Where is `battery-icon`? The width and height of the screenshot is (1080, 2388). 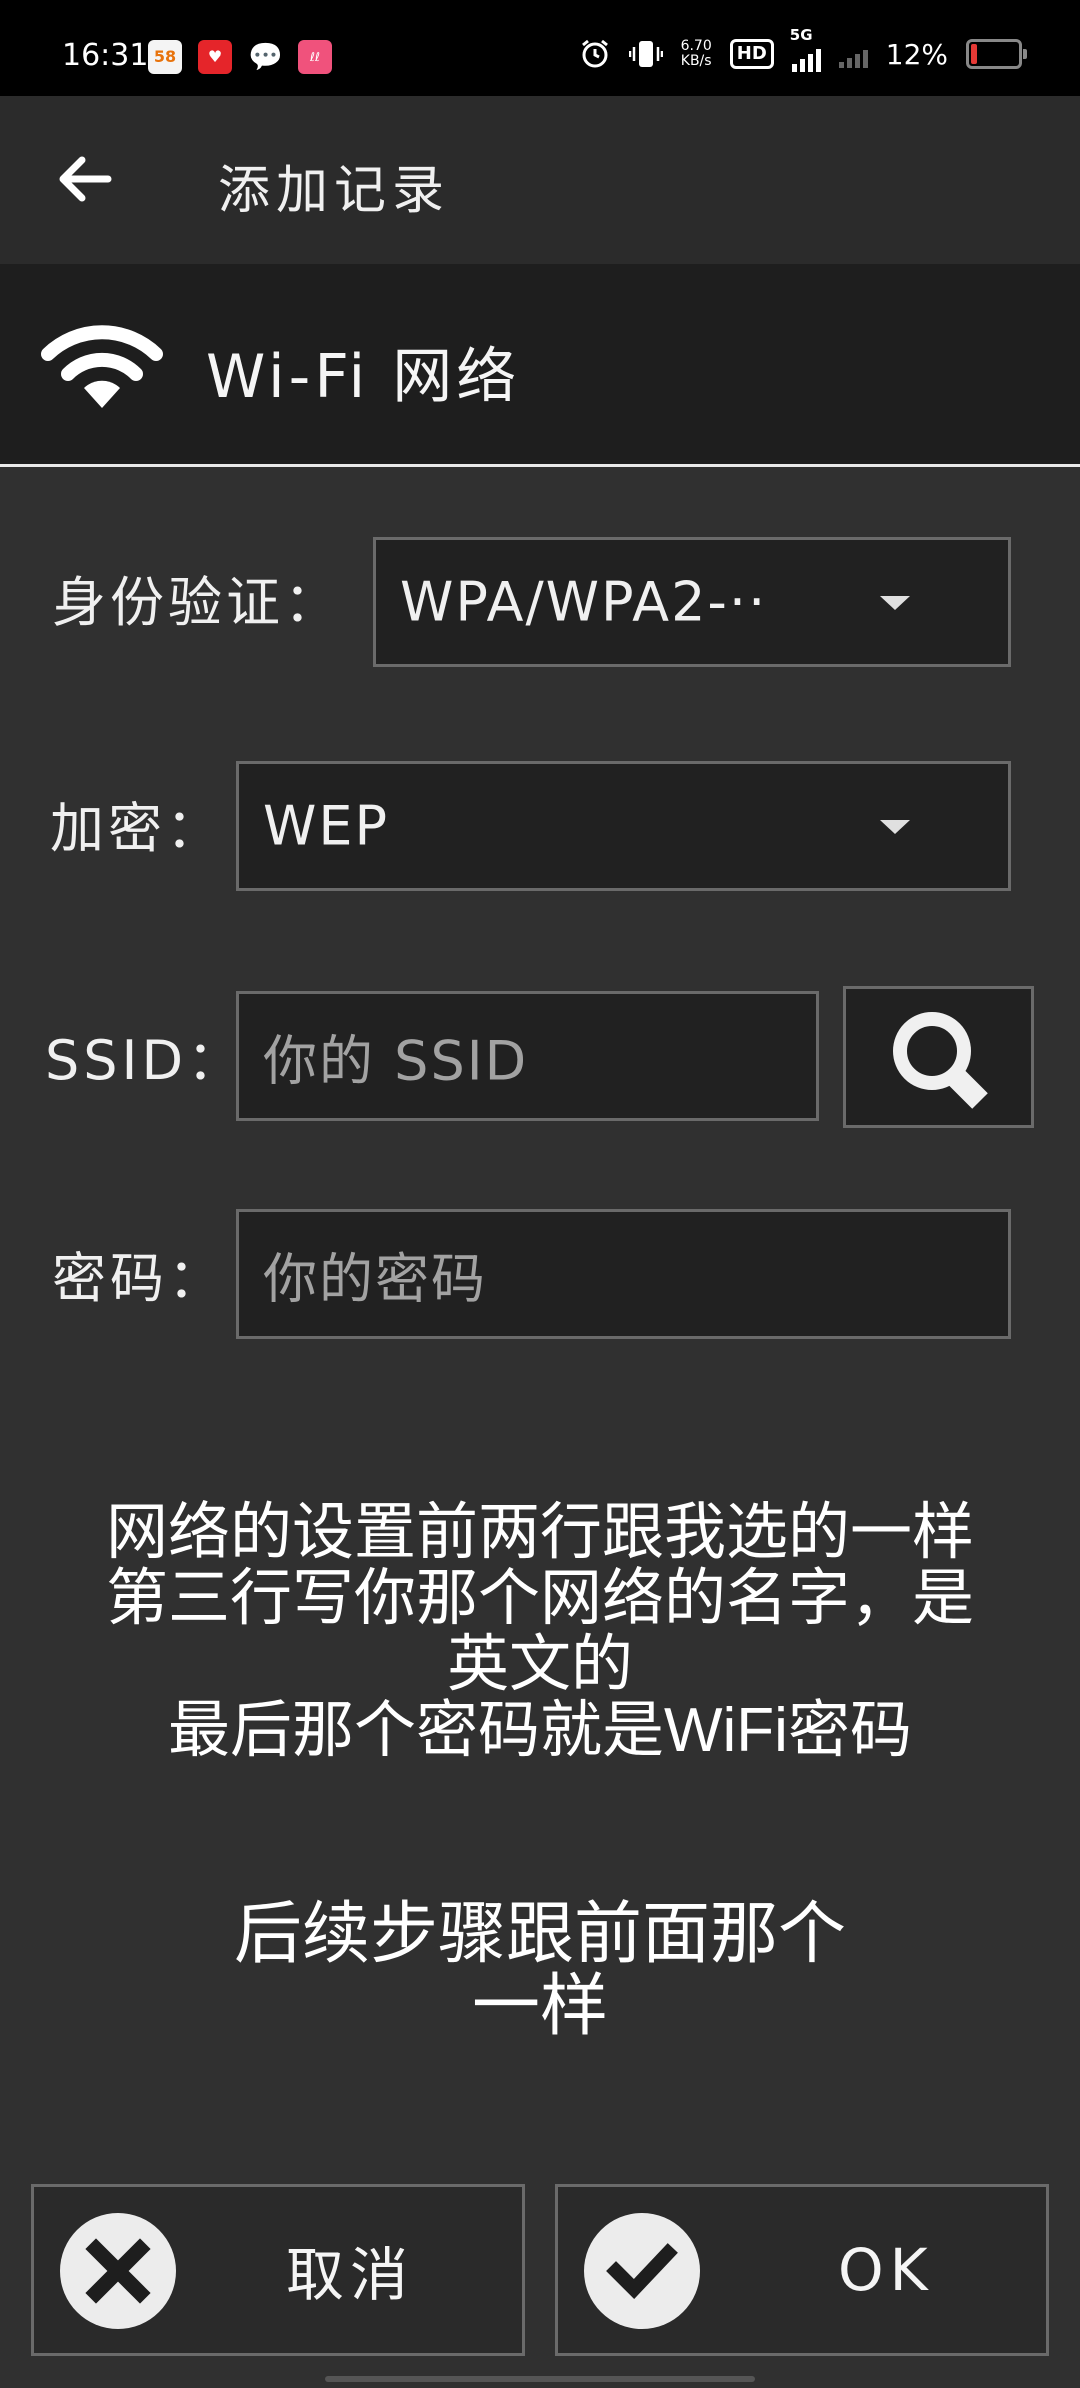
battery-icon is located at coordinates (996, 54).